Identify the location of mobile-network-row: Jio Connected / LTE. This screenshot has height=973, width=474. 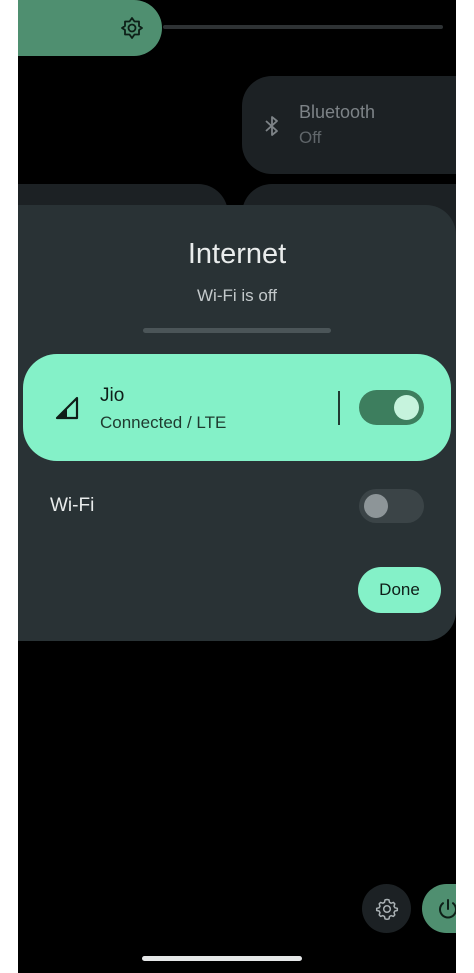
(237, 407).